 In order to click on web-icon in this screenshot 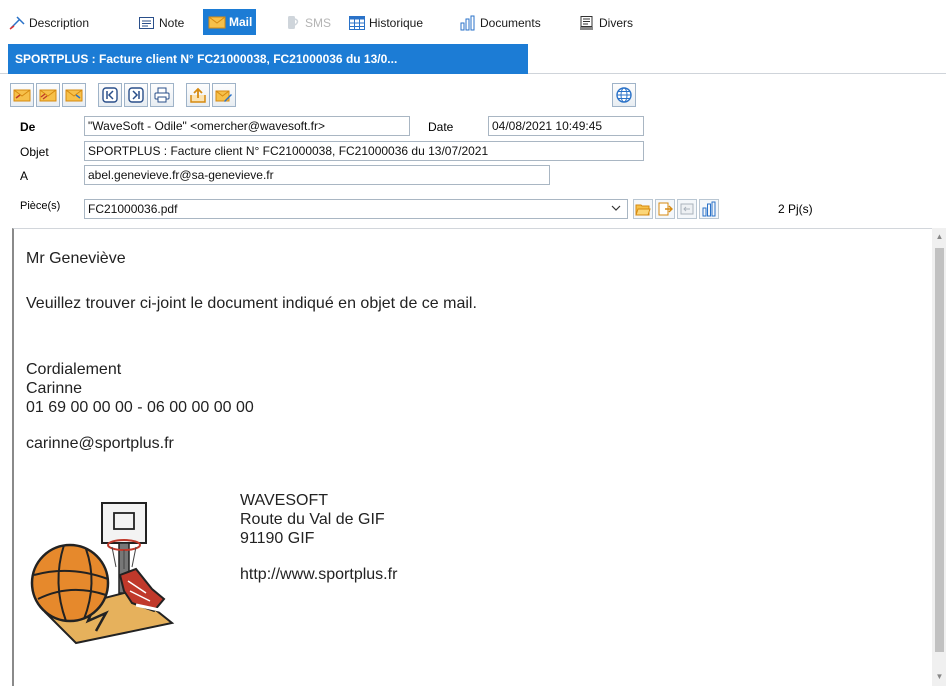, I will do `click(624, 95)`.